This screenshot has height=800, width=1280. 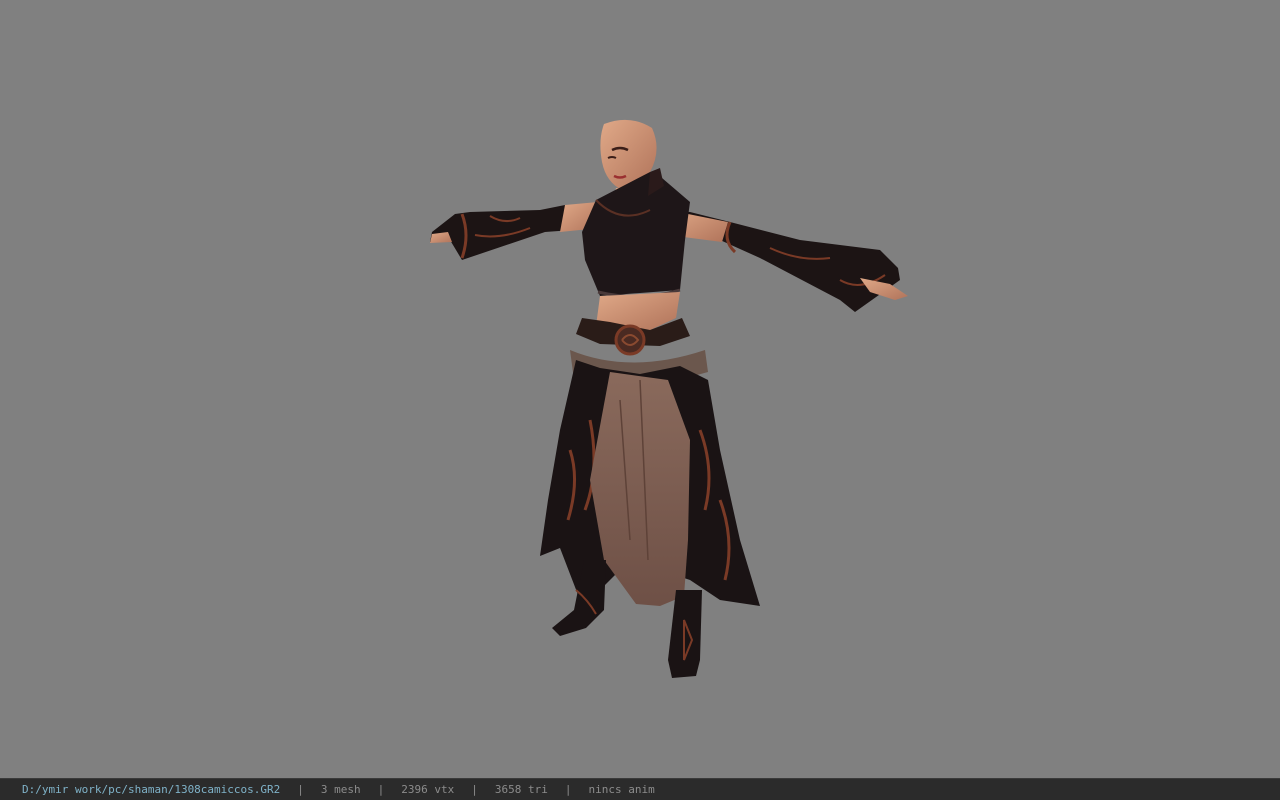 What do you see at coordinates (650, 483) in the screenshot?
I see `skirt` at bounding box center [650, 483].